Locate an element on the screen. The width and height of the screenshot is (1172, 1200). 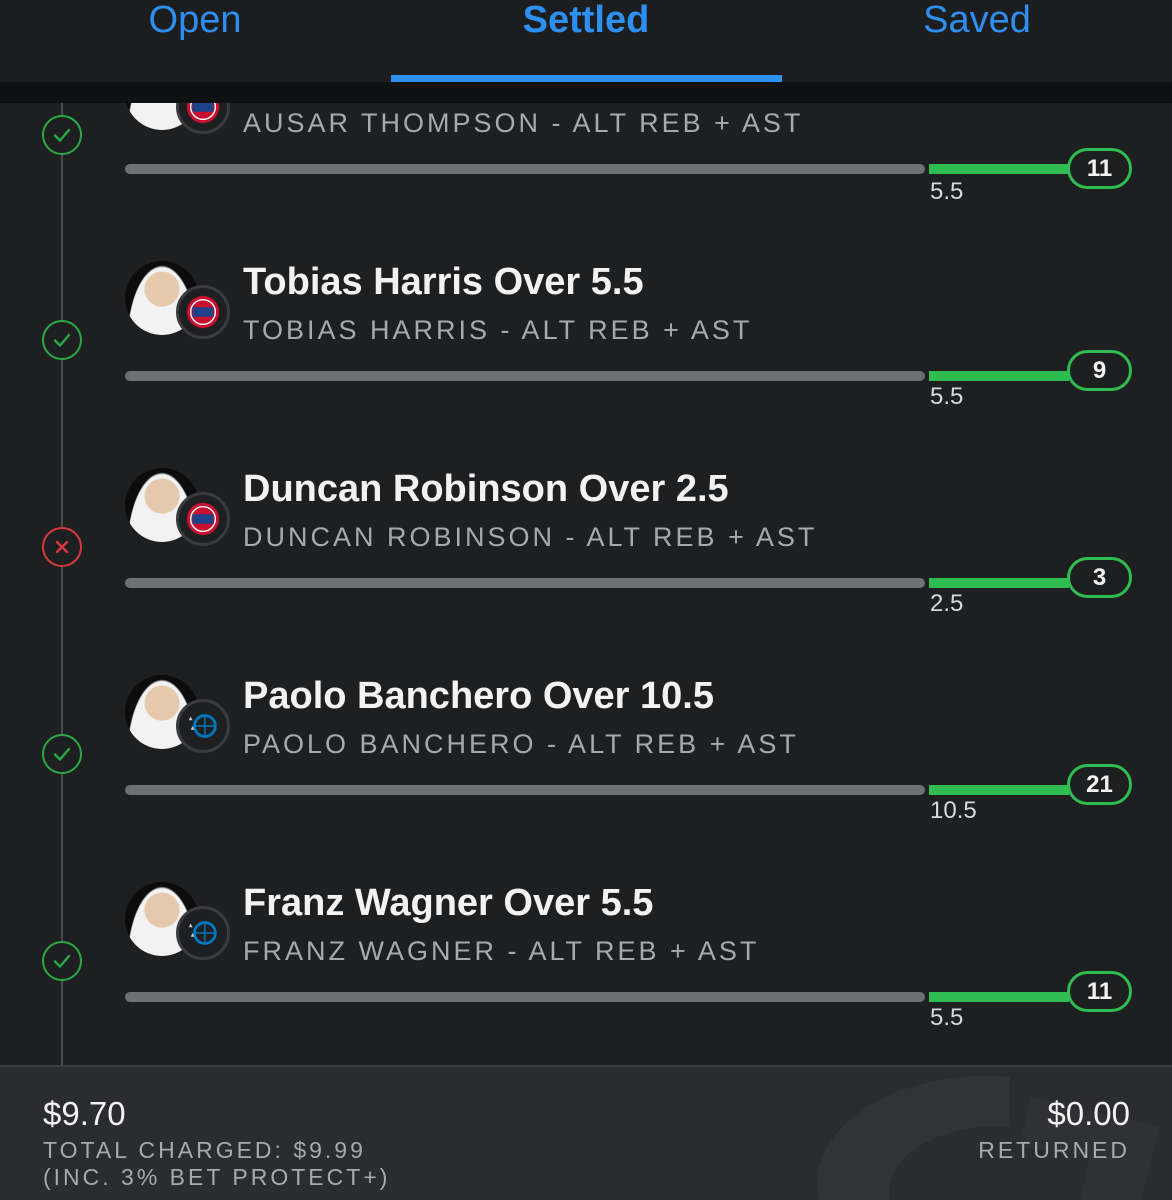
brand-watermark-icon is located at coordinates (988, 1137).